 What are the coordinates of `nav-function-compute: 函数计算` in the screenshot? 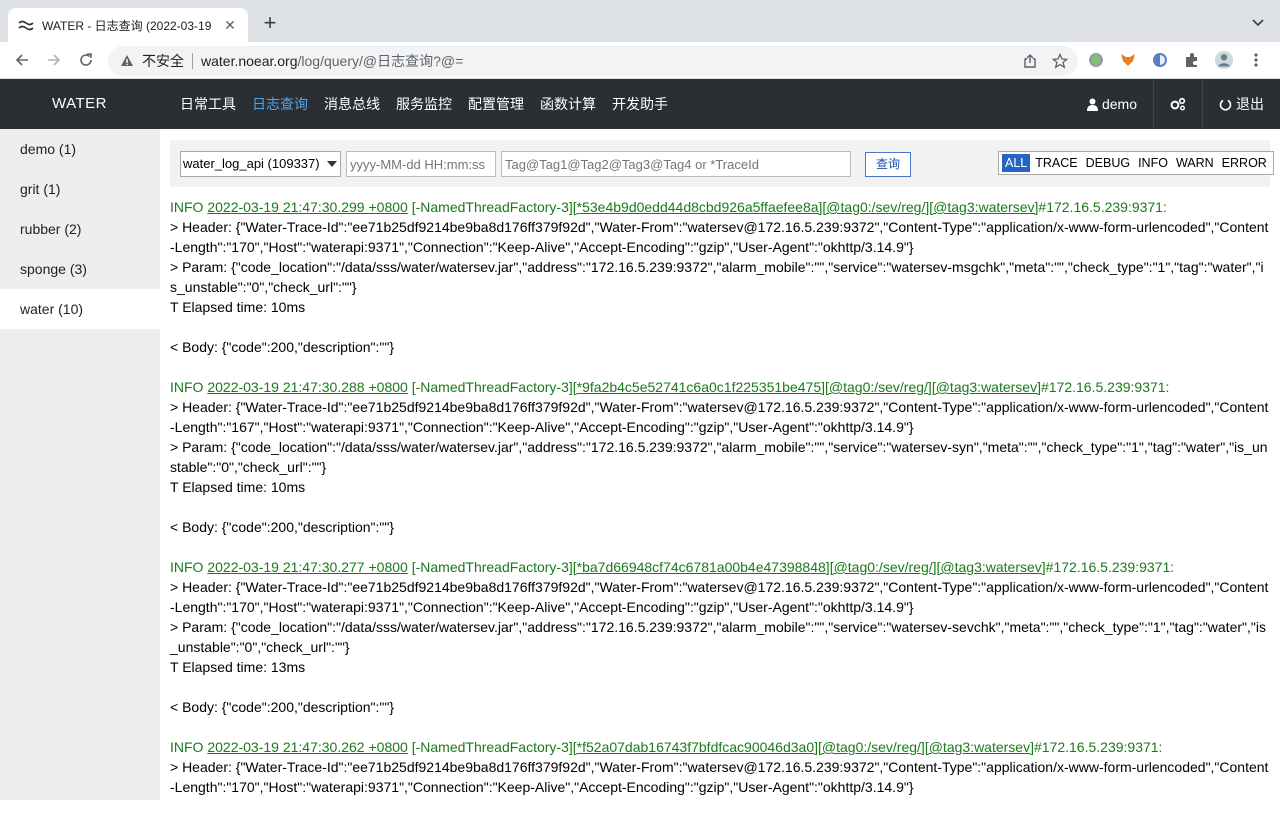 It's located at (568, 104).